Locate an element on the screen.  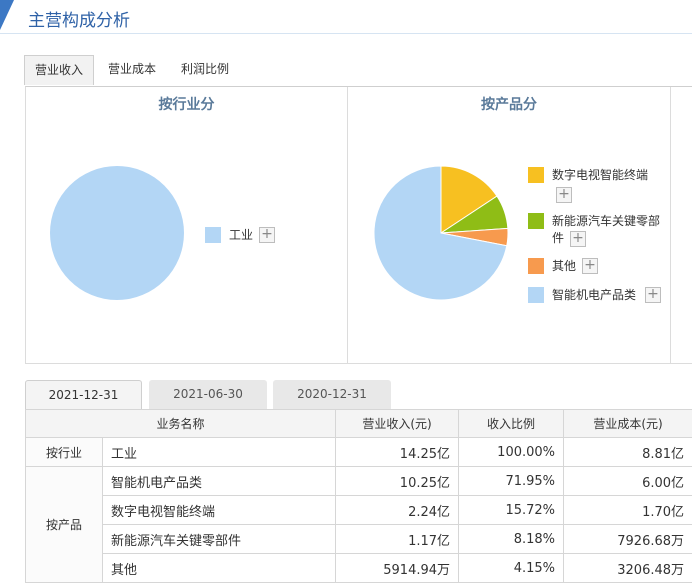
revenue-value: 14.25亿 is located at coordinates (397, 452).